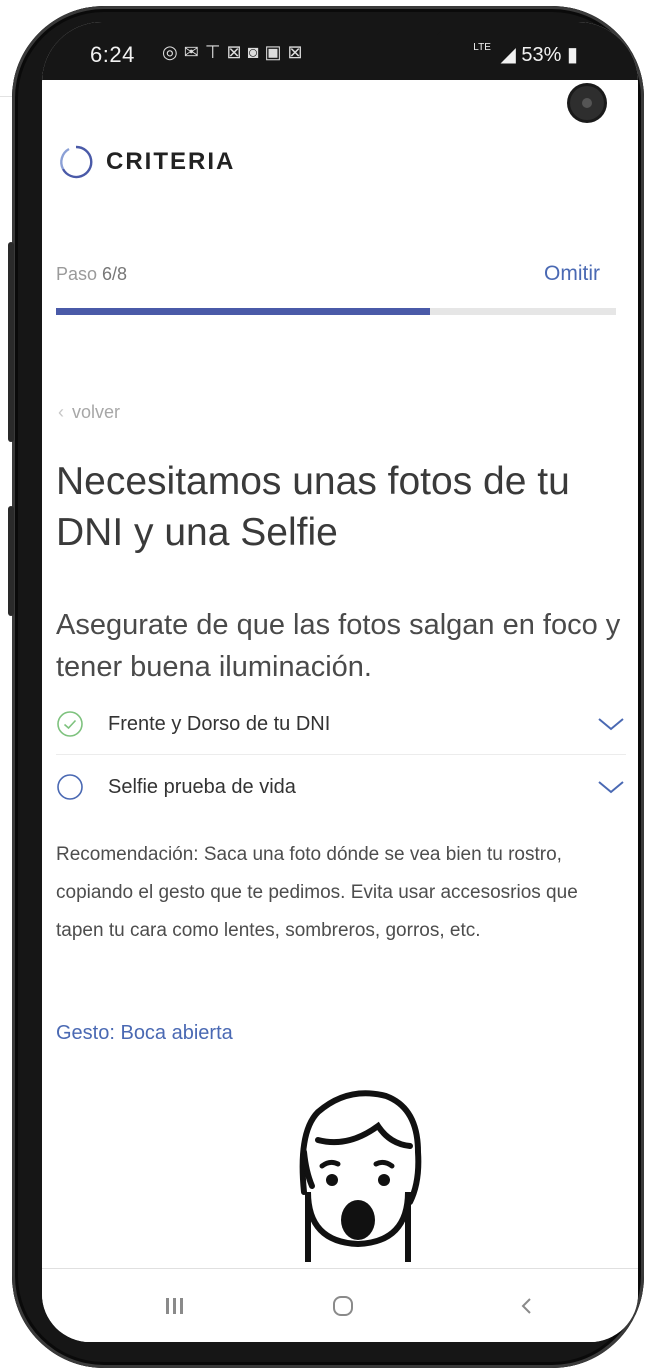 This screenshot has width=656, height=1372. Describe the element at coordinates (194, 52) in the screenshot. I see `mail-icon: ✉` at that location.